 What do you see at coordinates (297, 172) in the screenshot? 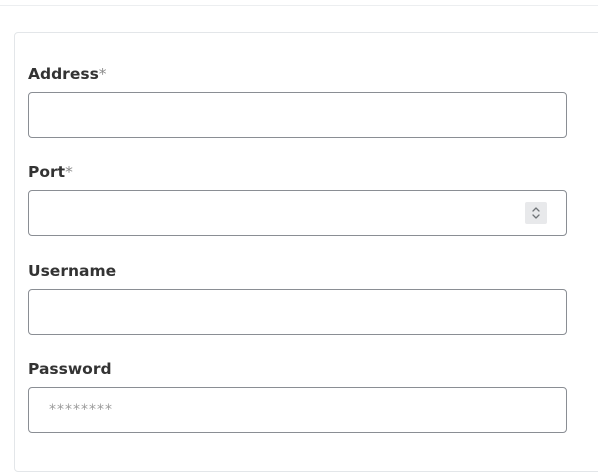
I see `port-label: Port*` at bounding box center [297, 172].